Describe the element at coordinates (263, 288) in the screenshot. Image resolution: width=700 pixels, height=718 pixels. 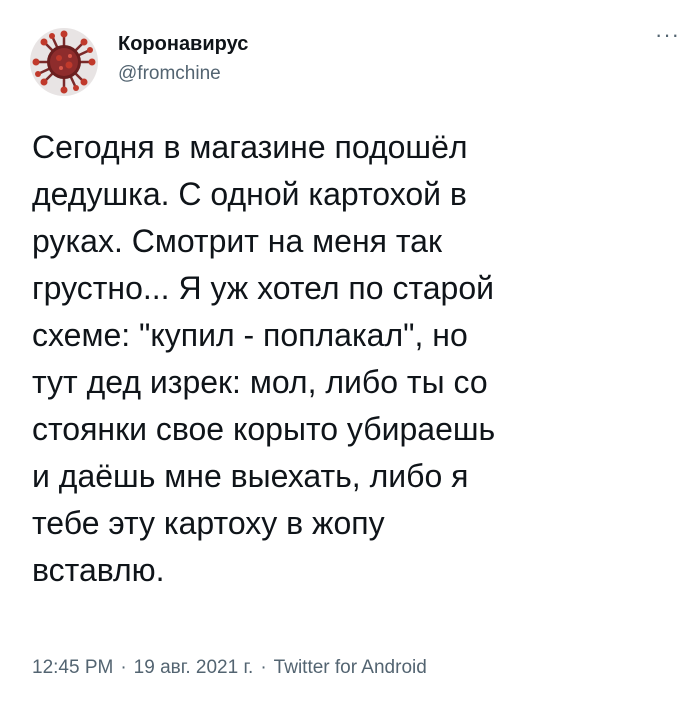
I see `tweet-text-line: грустно... Я уж хотел по старой` at that location.